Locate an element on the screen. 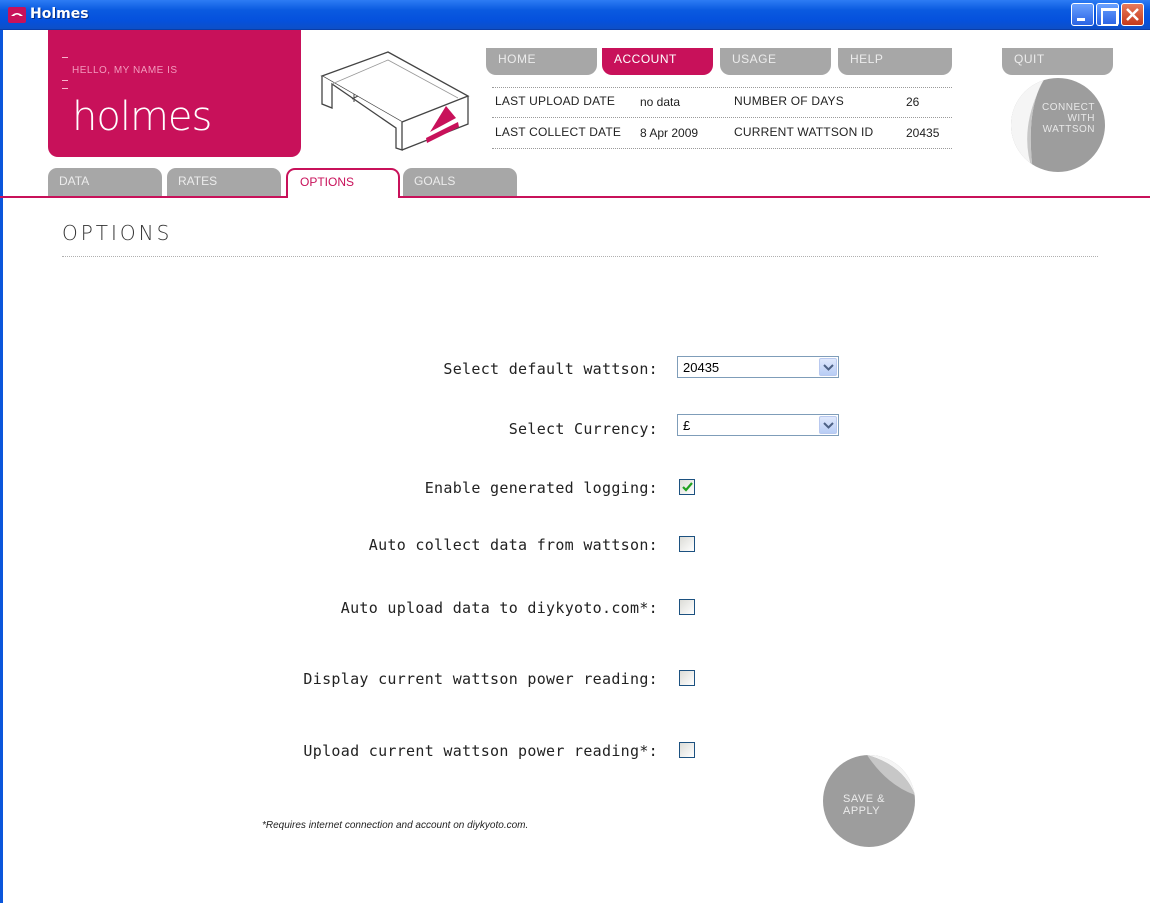 Image resolution: width=1150 pixels, height=903 pixels. nav-tab-help: HELP is located at coordinates (895, 61).